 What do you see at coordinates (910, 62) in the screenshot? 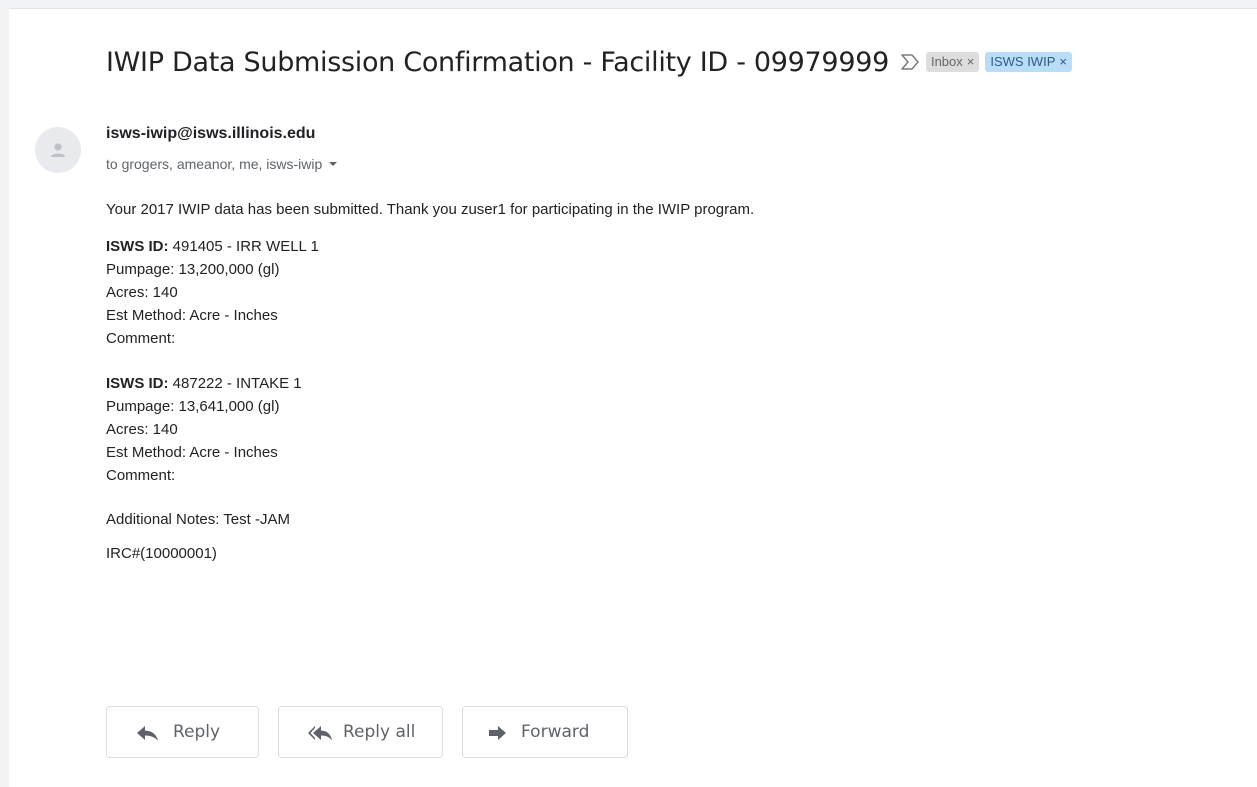
I see `important-marker-icon` at bounding box center [910, 62].